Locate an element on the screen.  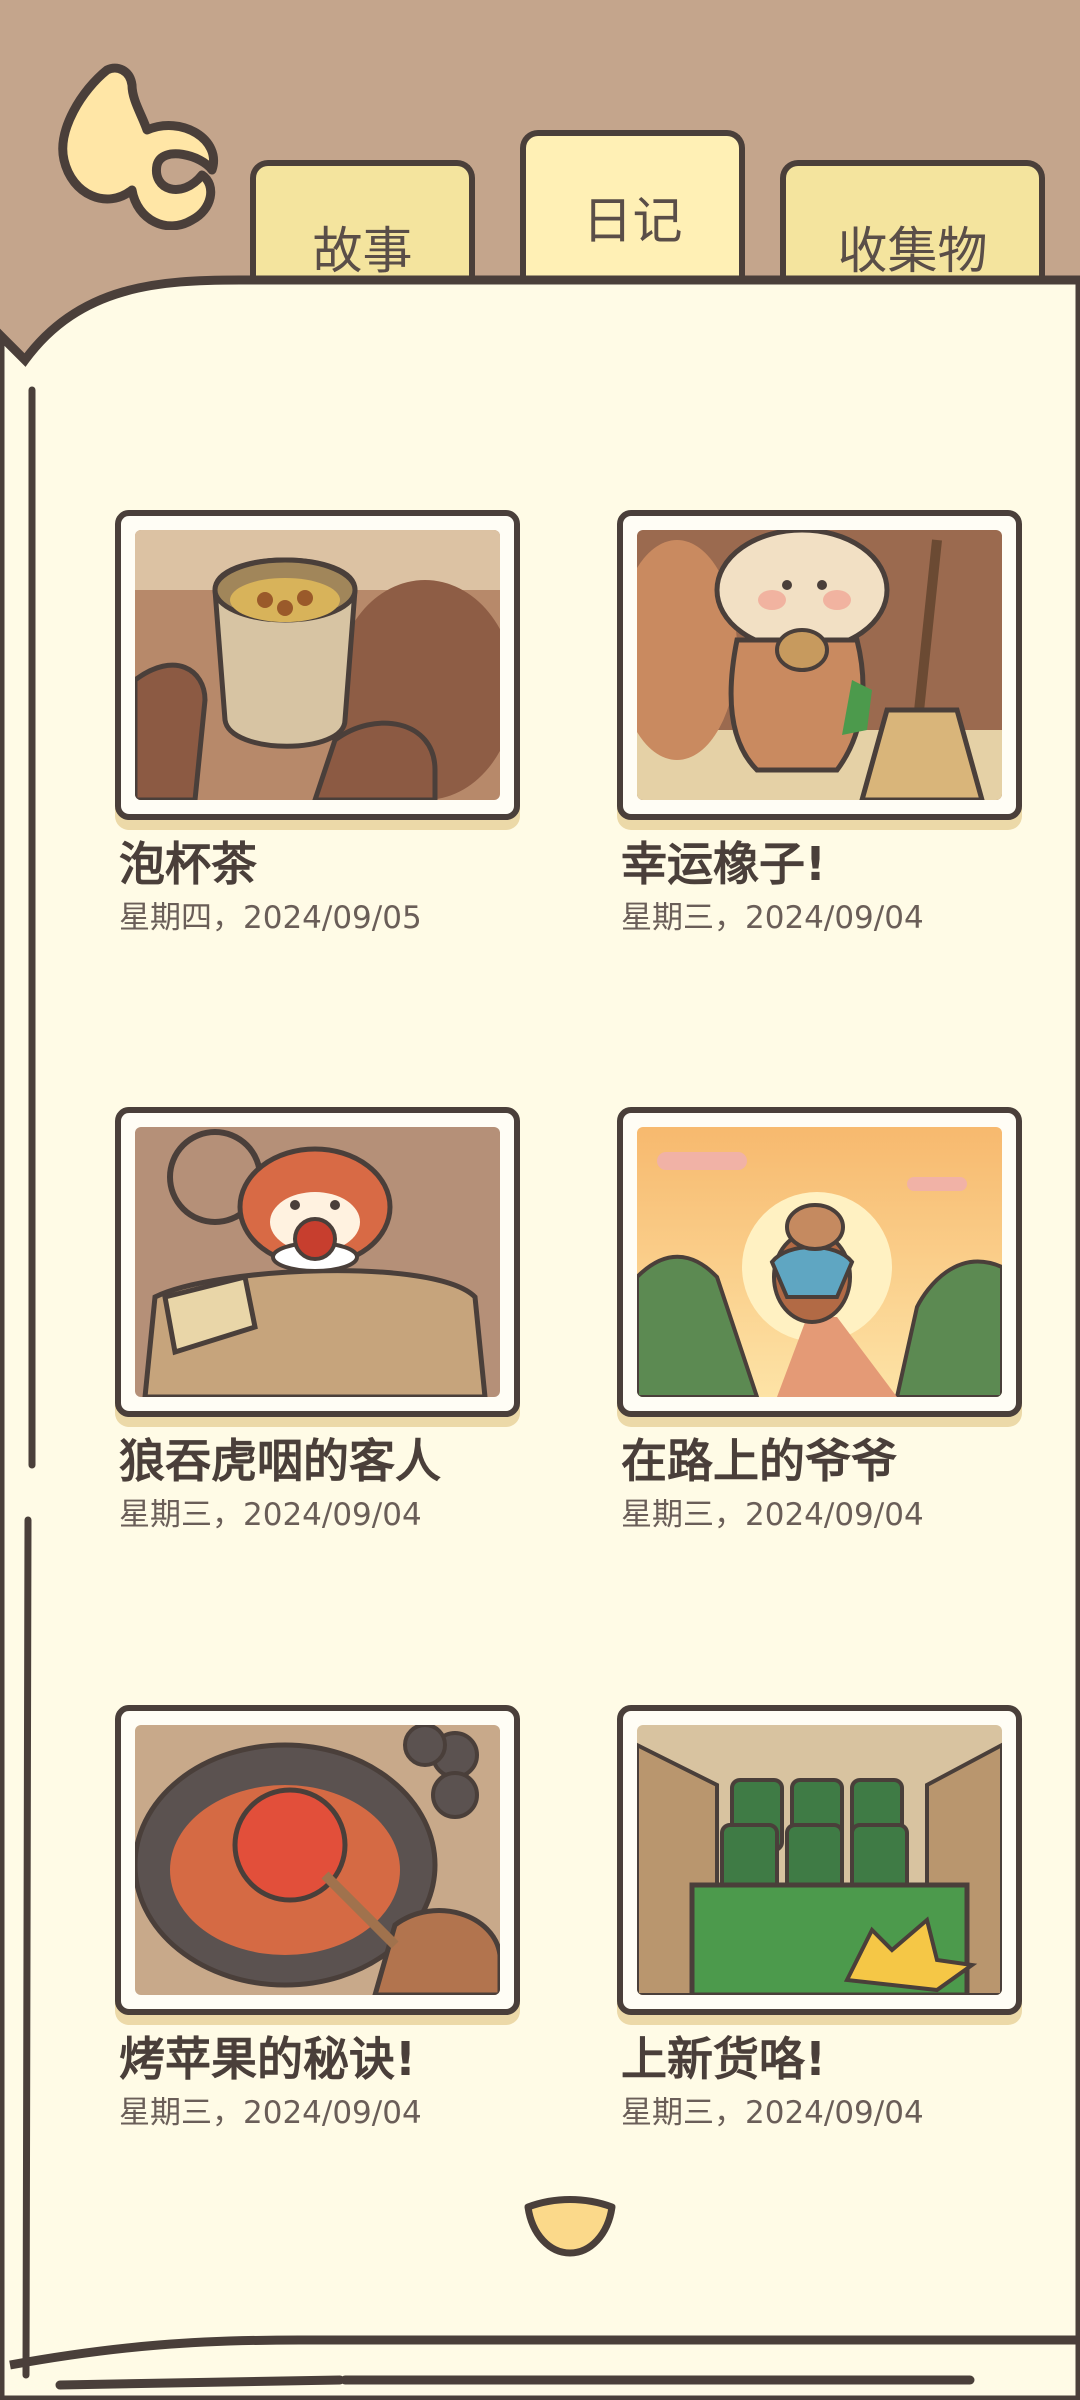
tab-collection-label: 收集物 is located at coordinates (912, 251).